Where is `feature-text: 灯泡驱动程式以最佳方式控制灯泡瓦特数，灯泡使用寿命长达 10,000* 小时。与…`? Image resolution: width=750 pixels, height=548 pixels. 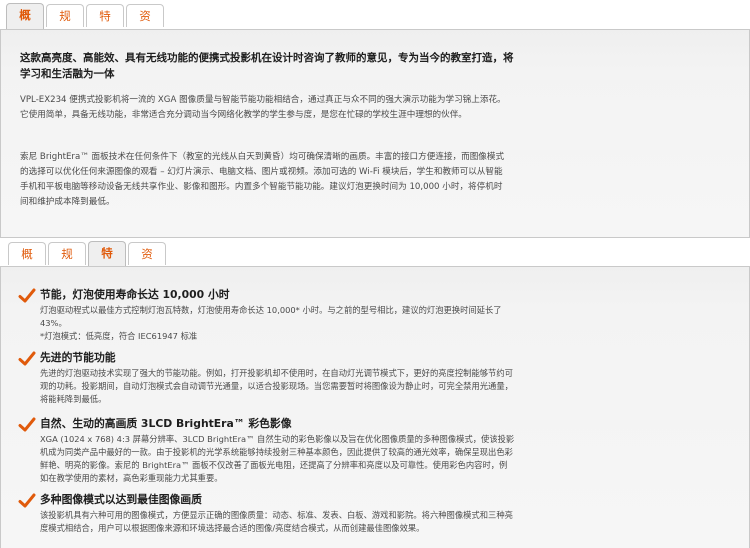
feature-text: 灯泡驱动程式以最佳方式控制灯泡瓦特数，灯泡使用寿命长达 10,000* 小时。与… is located at coordinates (271, 316).